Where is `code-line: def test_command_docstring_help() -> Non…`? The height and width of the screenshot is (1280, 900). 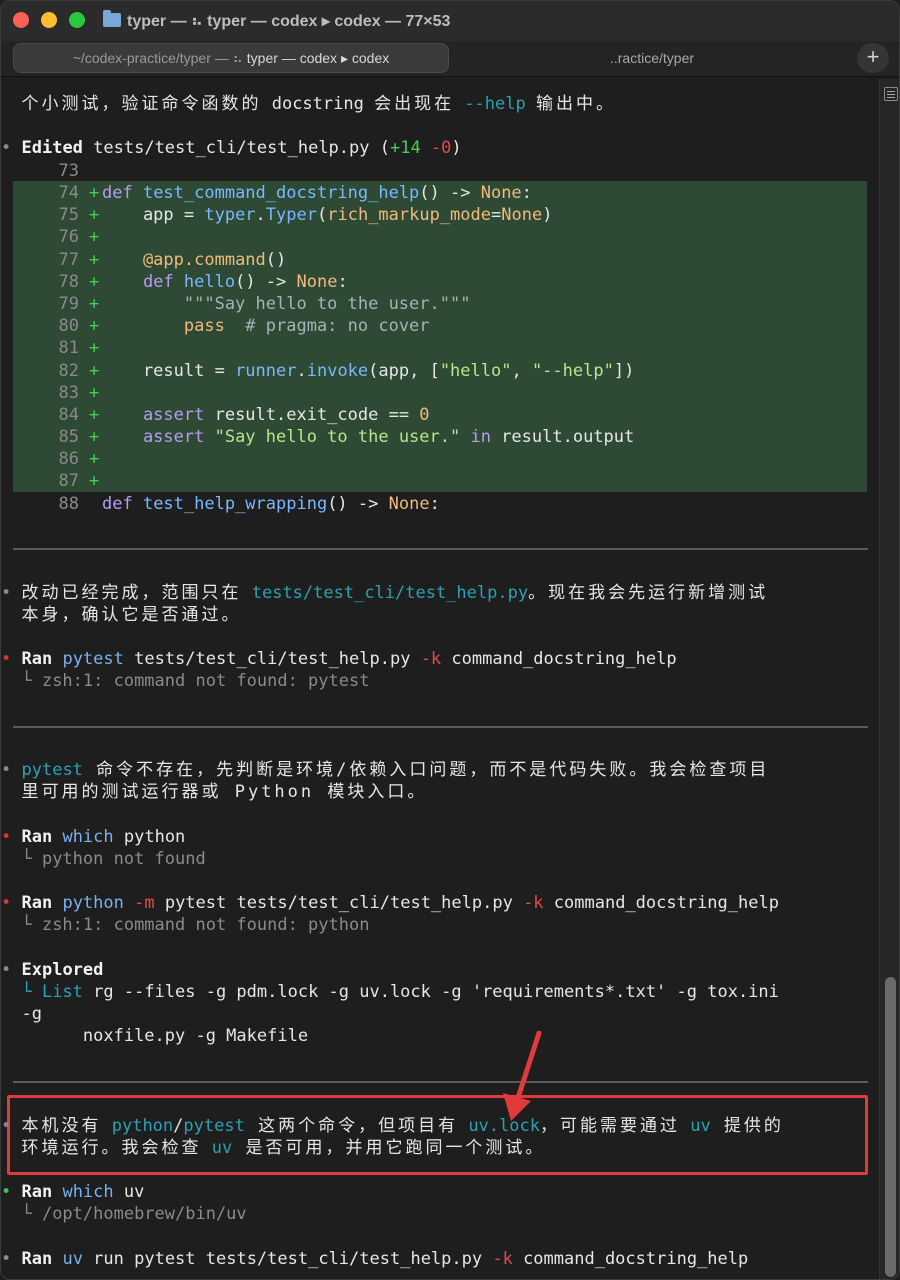 code-line: def test_command_docstring_help() -> Non… is located at coordinates (317, 193).